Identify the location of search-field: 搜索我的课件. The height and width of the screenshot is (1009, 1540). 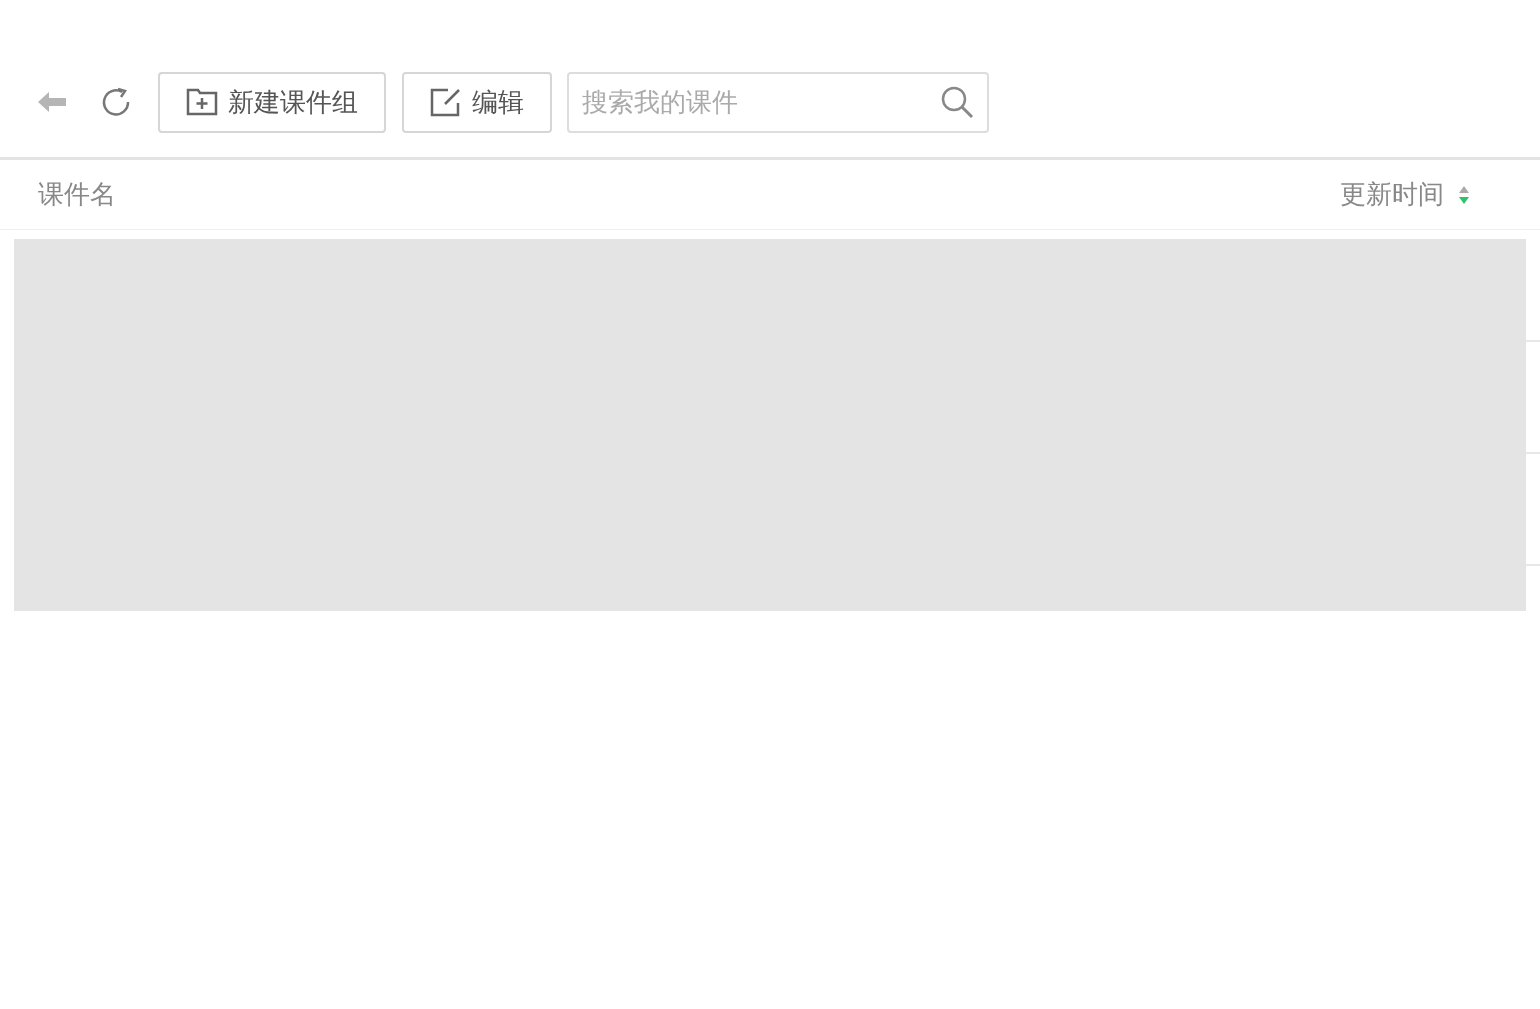
(778, 102).